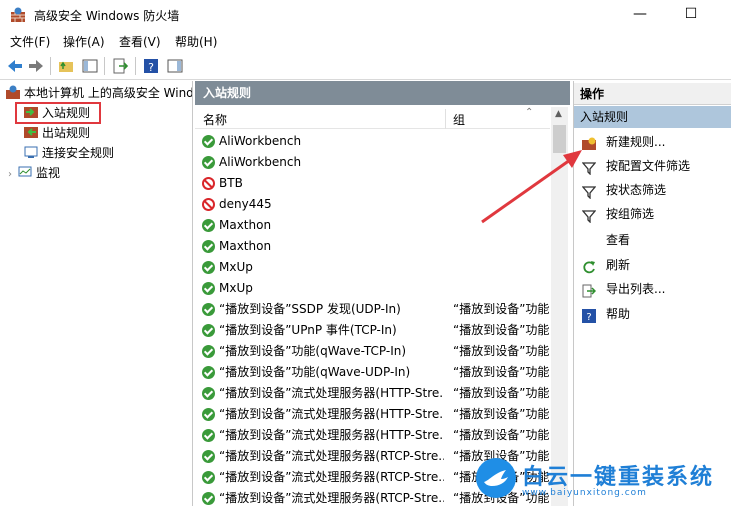 The width and height of the screenshot is (731, 506). I want to click on rule-name: “播放到设备”UPnP 事件(TCP-In), so click(308, 330).